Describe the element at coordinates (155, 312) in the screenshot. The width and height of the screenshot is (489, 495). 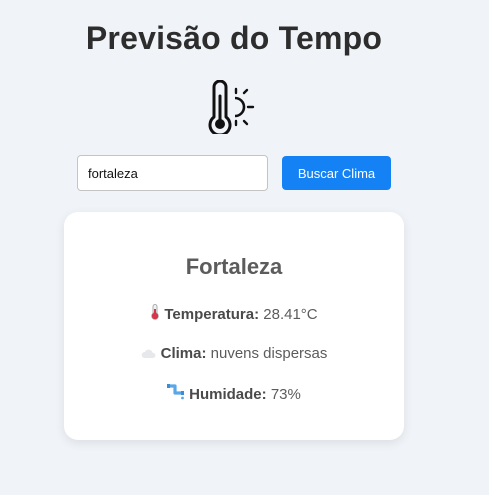
I see `thermometer-icon` at that location.